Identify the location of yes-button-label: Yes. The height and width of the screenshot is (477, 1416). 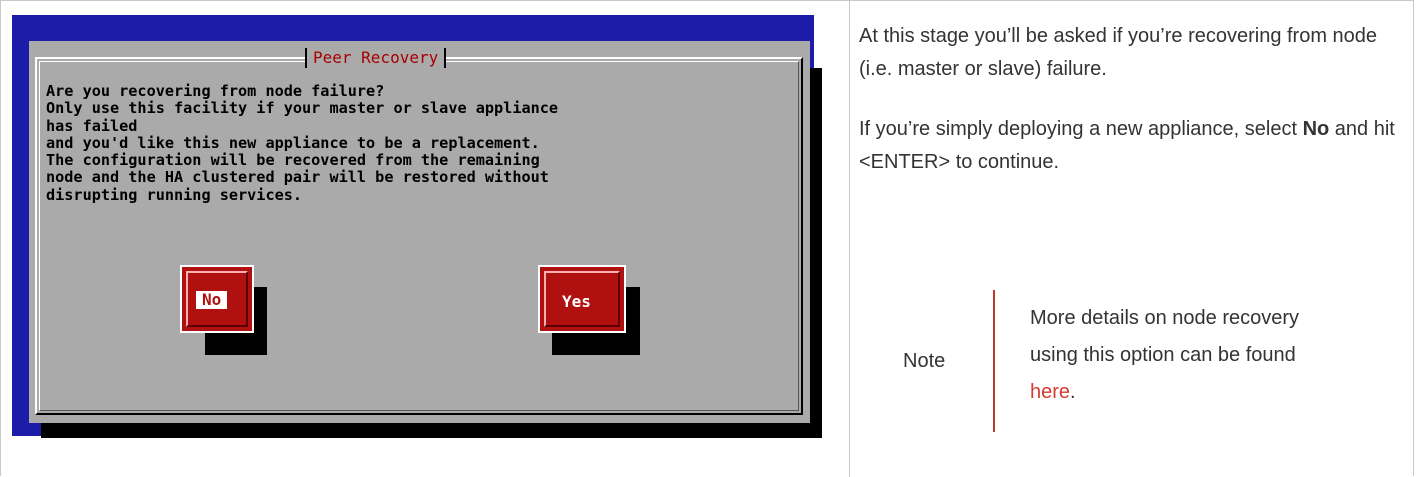
(576, 301).